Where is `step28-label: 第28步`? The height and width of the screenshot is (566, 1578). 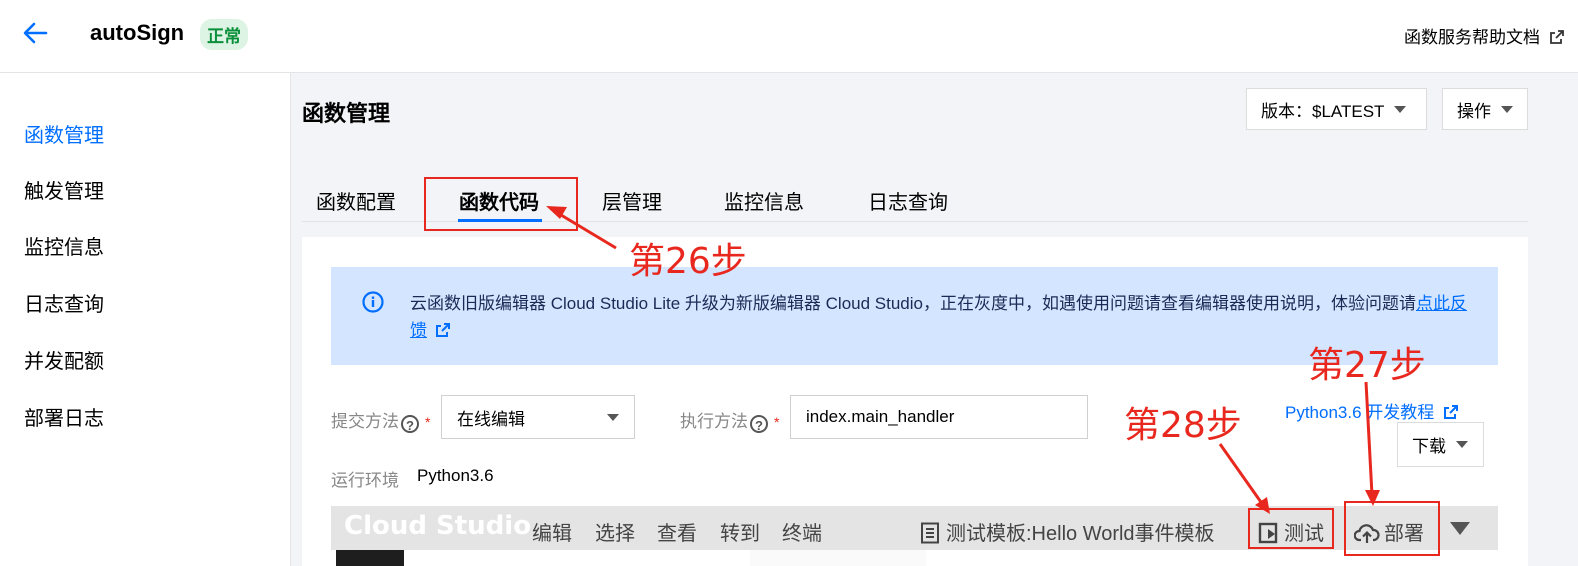 step28-label: 第28步 is located at coordinates (1183, 425).